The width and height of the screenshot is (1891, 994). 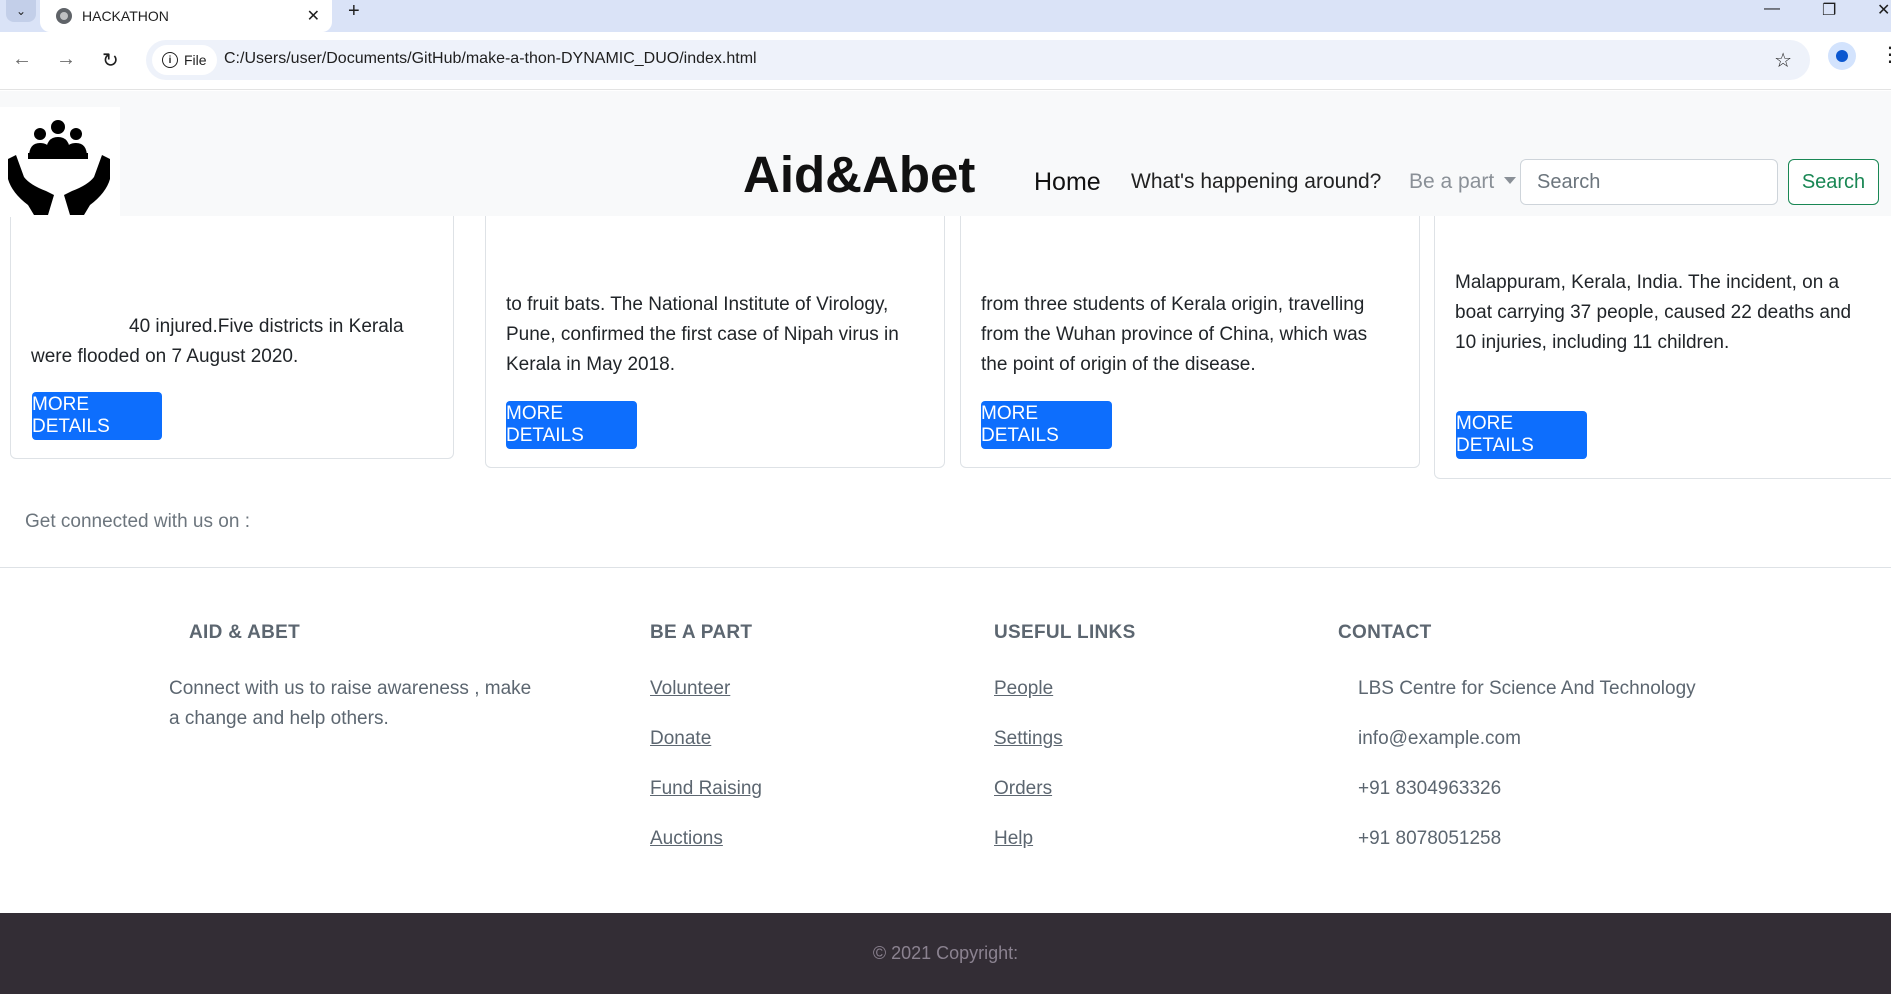 I want to click on plus-icon: +, so click(x=354, y=11).